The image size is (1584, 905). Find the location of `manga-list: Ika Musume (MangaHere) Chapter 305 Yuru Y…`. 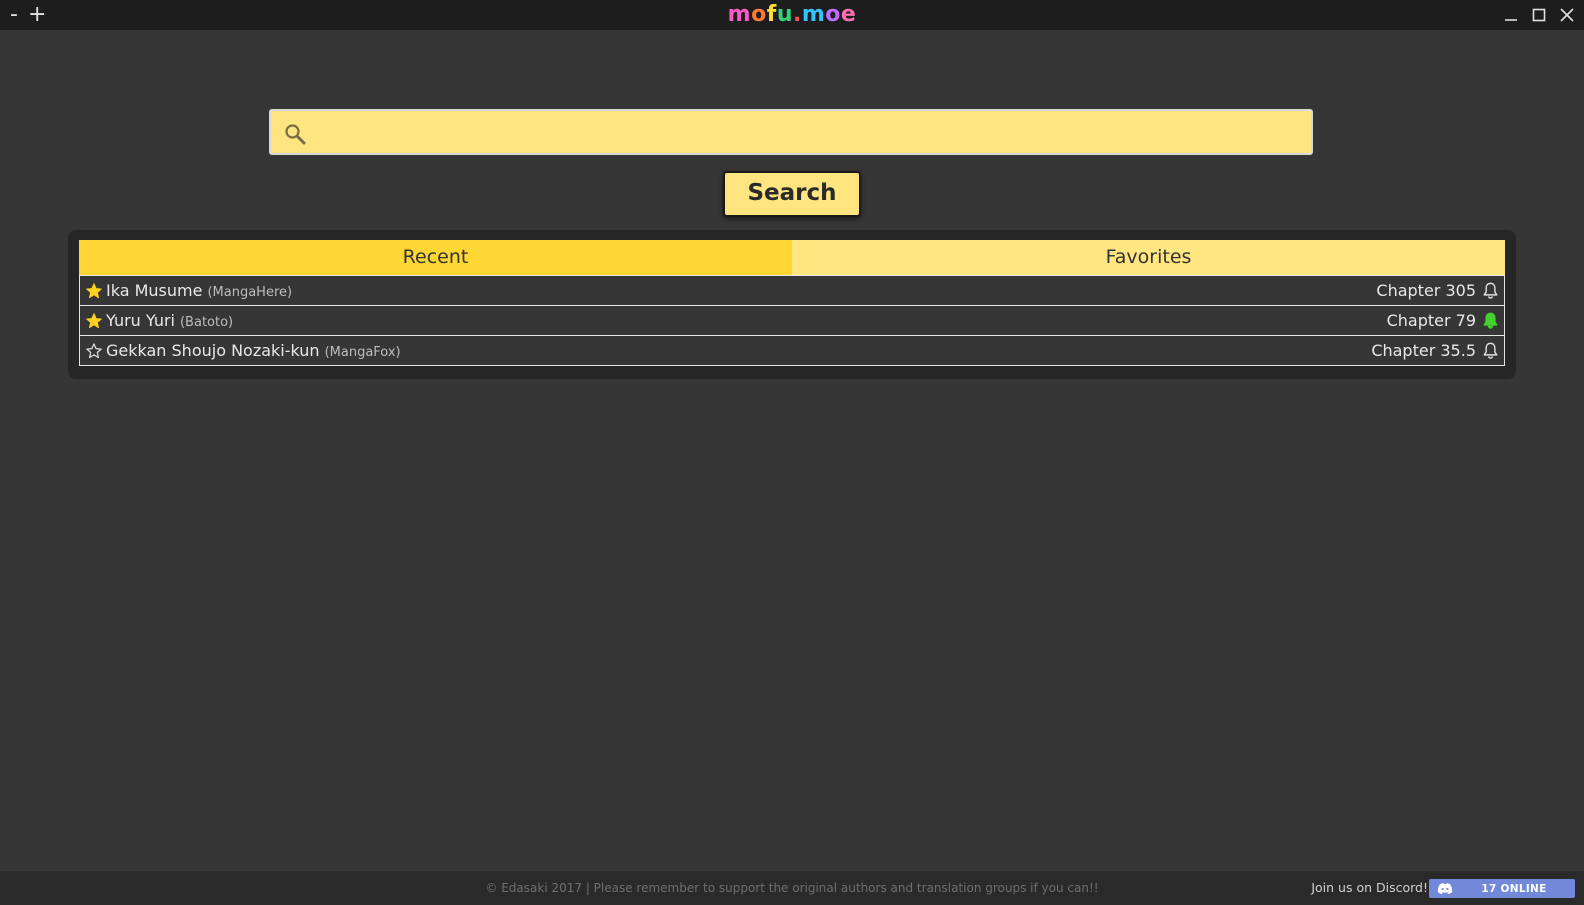

manga-list: Ika Musume (MangaHere) Chapter 305 Yuru Y… is located at coordinates (792, 320).